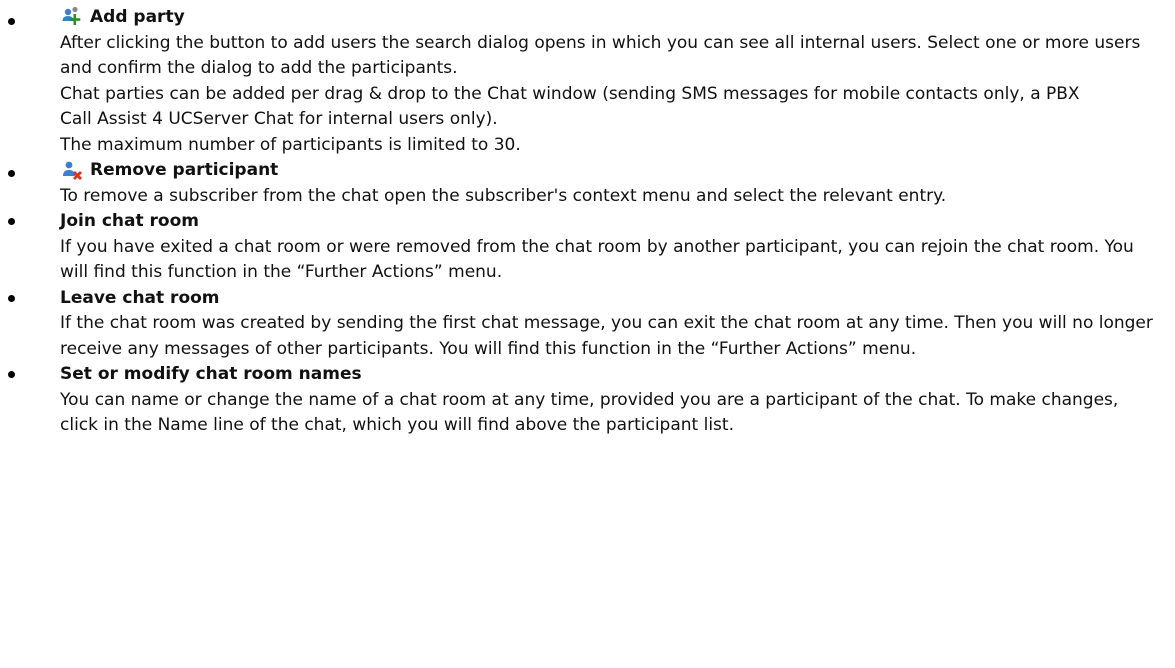 The width and height of the screenshot is (1175, 668). Describe the element at coordinates (211, 374) in the screenshot. I see `item-title: Set or modify chat room names` at that location.